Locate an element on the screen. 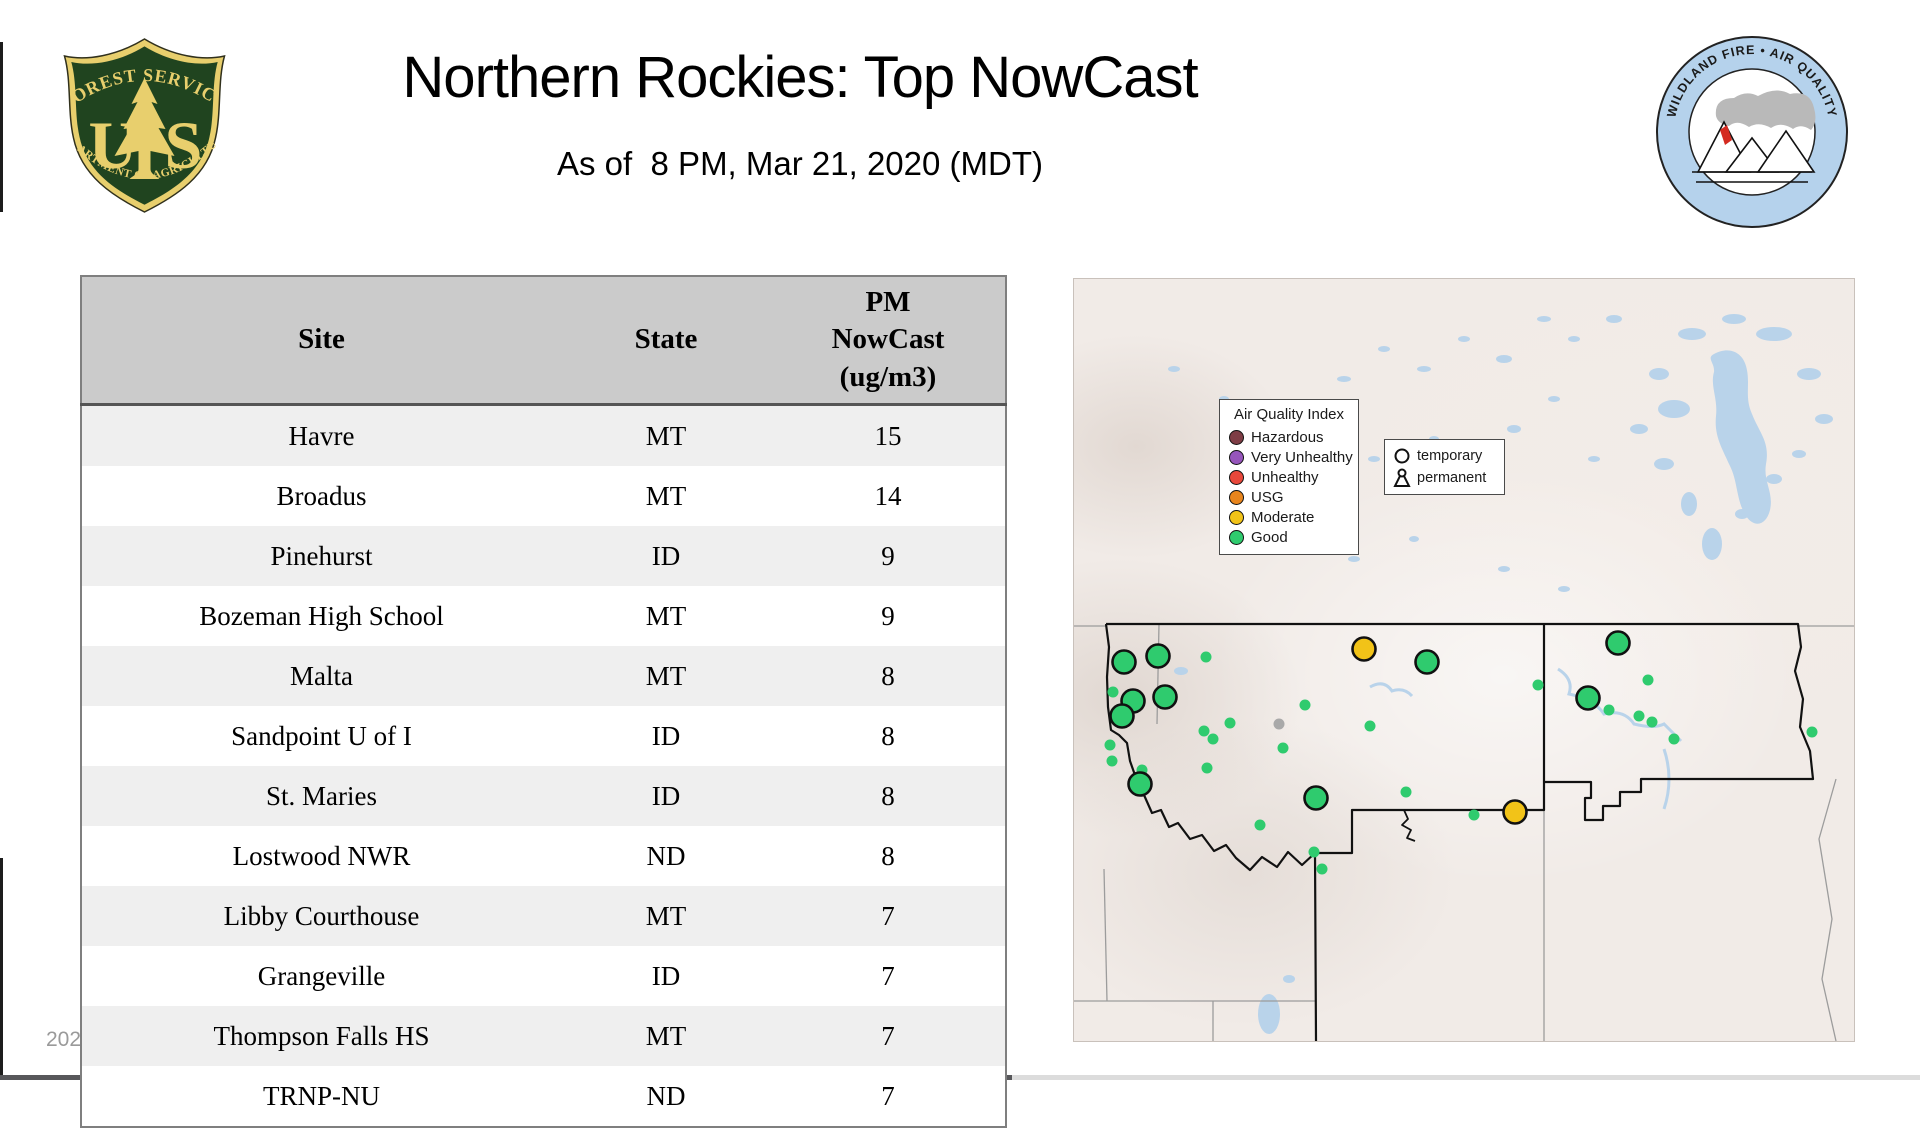 Image resolution: width=1920 pixels, height=1128 pixels. table-row: Bozeman High School MT 9 is located at coordinates (543, 616).